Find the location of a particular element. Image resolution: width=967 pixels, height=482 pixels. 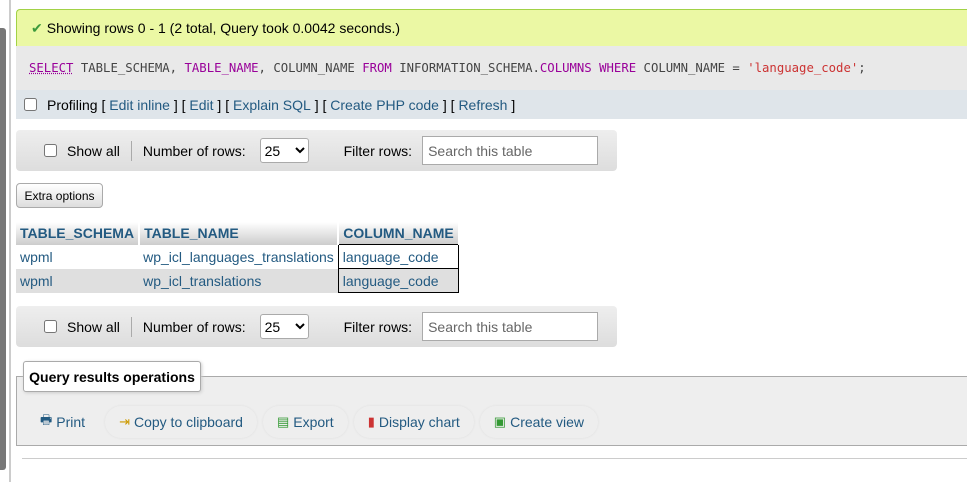

clipboard-icon: ⇥ is located at coordinates (124, 421).